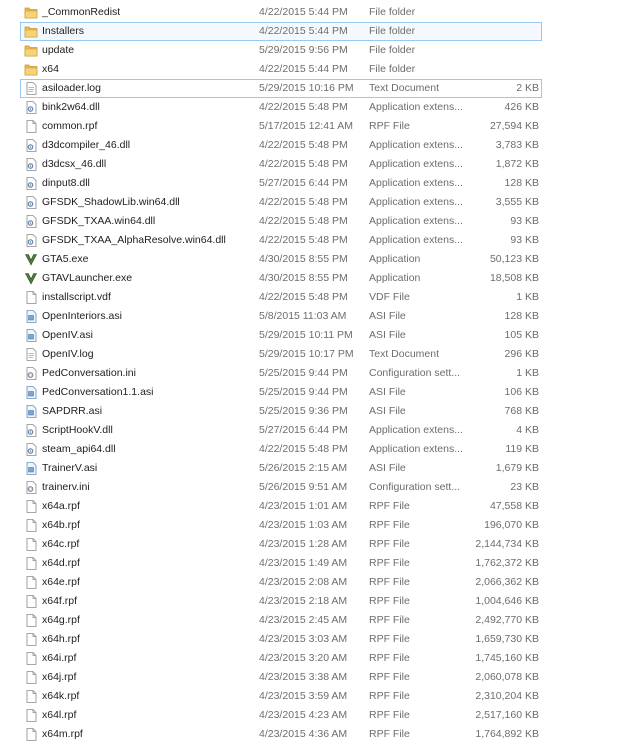  What do you see at coordinates (303, 696) in the screenshot?
I see `file-date-modified: 4/23/2015 3:59 AM` at bounding box center [303, 696].